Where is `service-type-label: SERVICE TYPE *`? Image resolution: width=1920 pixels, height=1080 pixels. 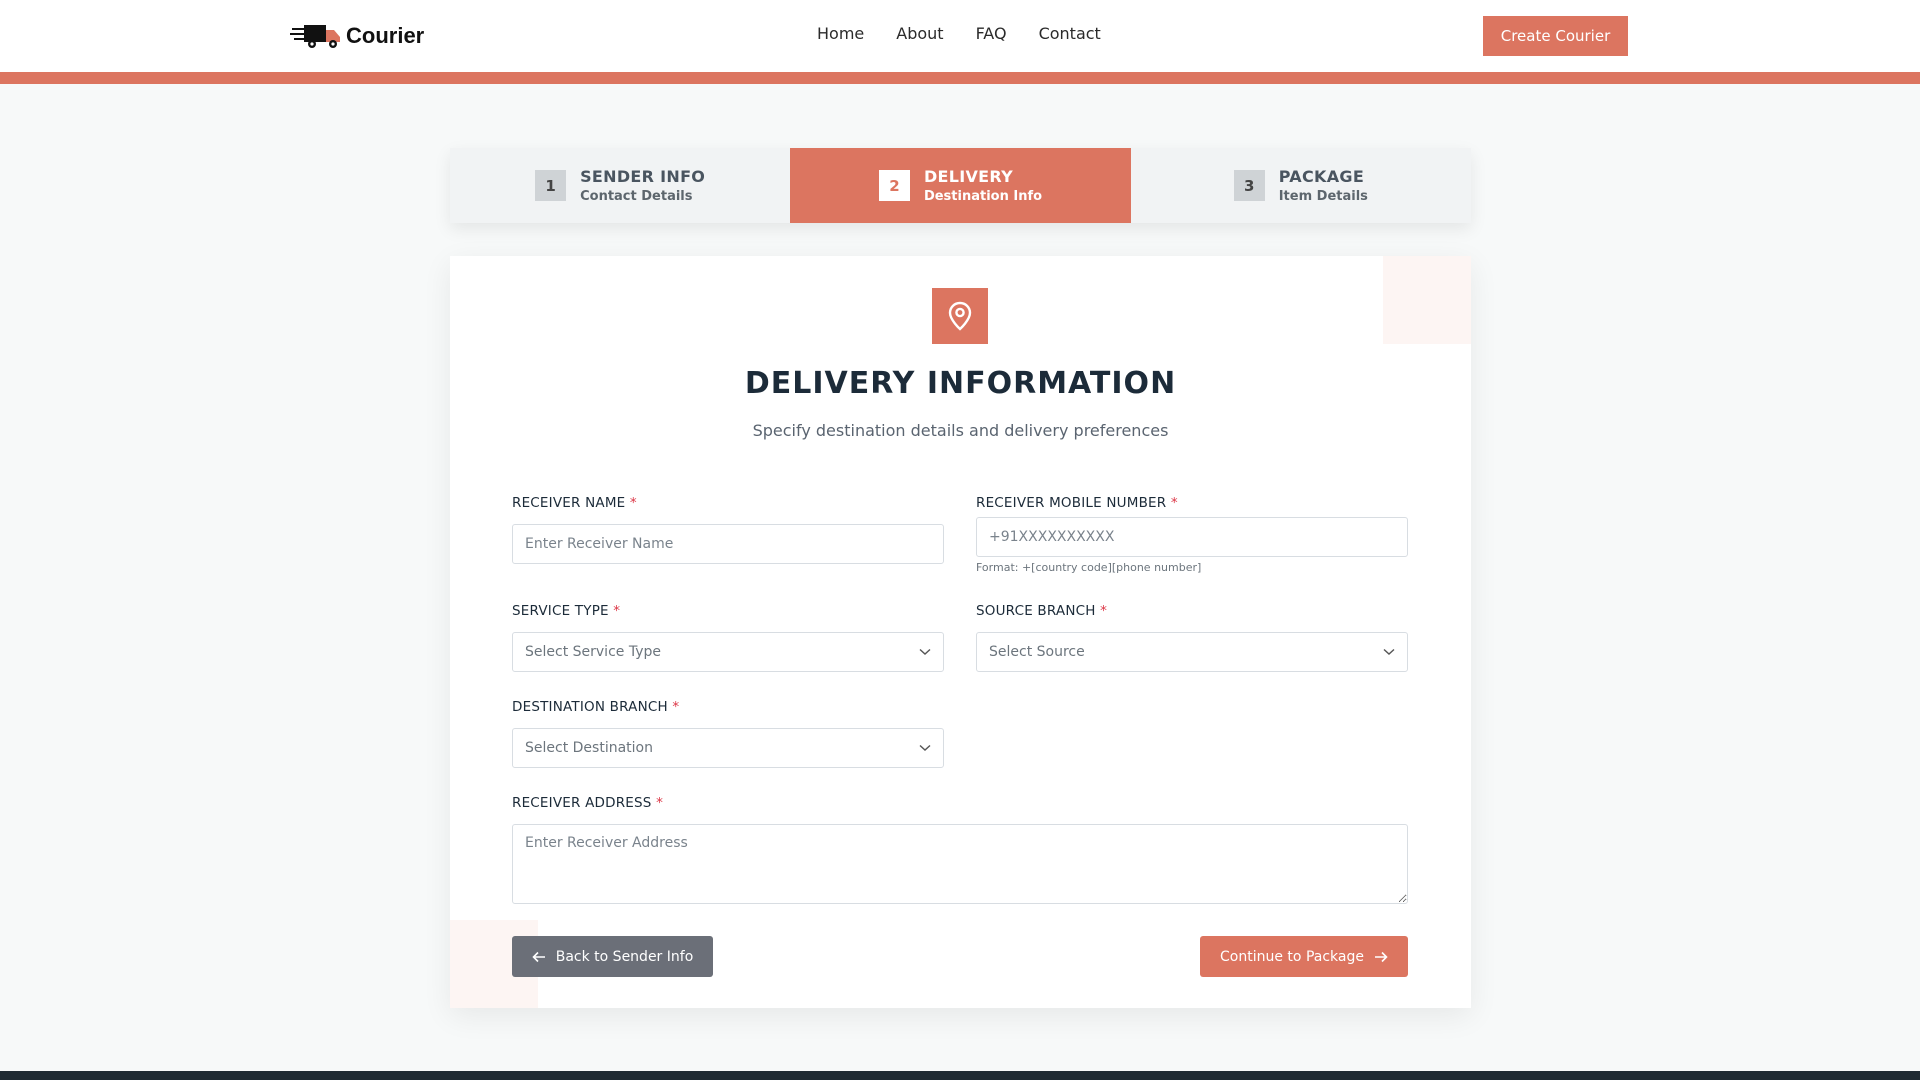 service-type-label: SERVICE TYPE * is located at coordinates (566, 611).